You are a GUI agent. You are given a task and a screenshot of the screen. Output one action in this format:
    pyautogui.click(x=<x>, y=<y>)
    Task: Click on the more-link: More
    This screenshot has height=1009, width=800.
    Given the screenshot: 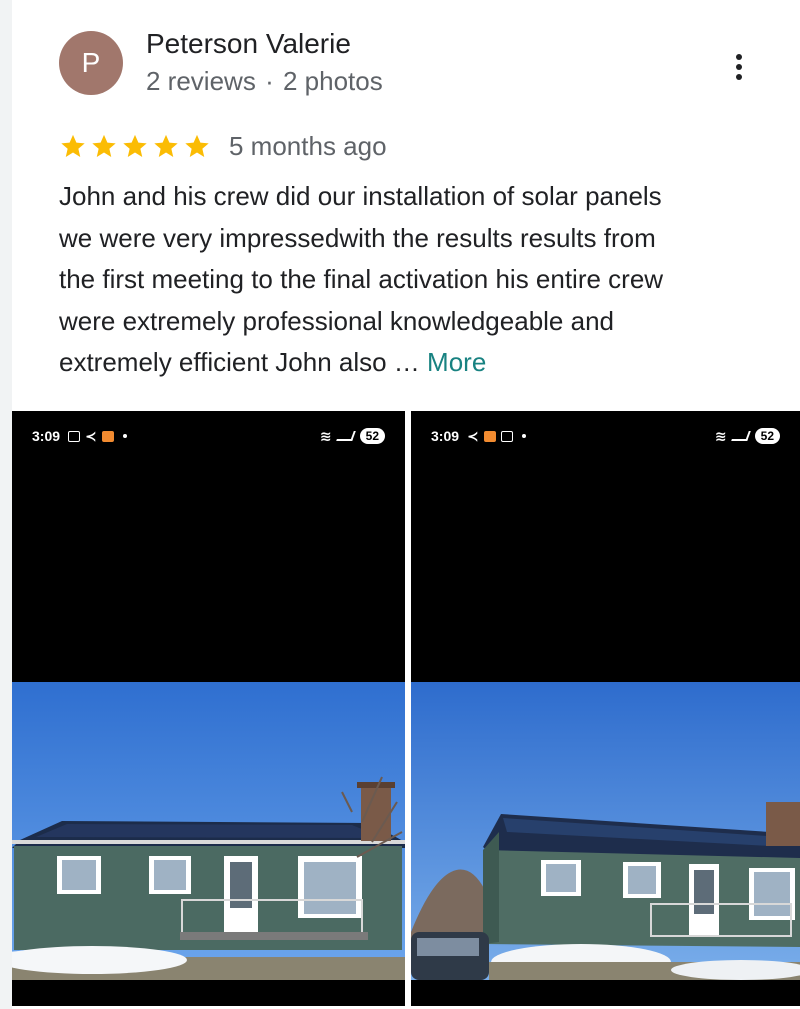 What is the action you would take?
    pyautogui.click(x=456, y=362)
    